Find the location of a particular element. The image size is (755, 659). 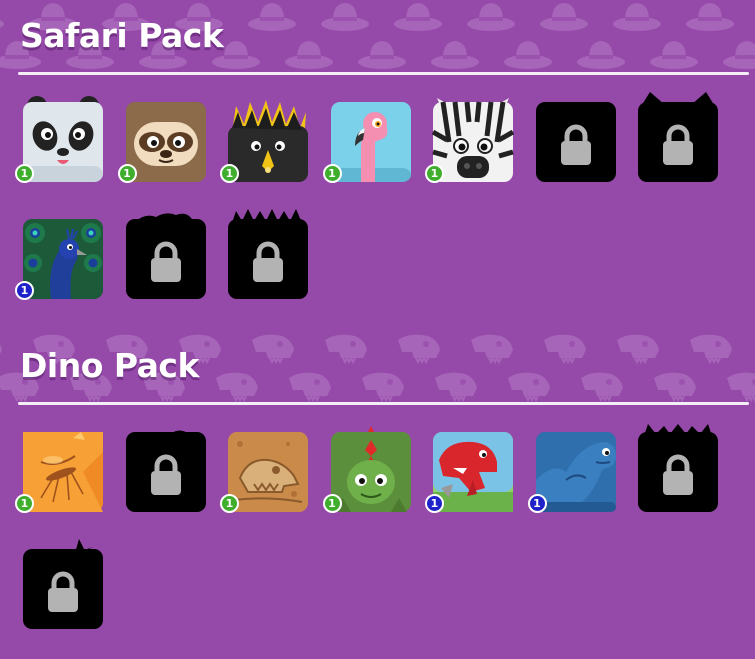

blook-peacock is located at coordinates (63, 259).